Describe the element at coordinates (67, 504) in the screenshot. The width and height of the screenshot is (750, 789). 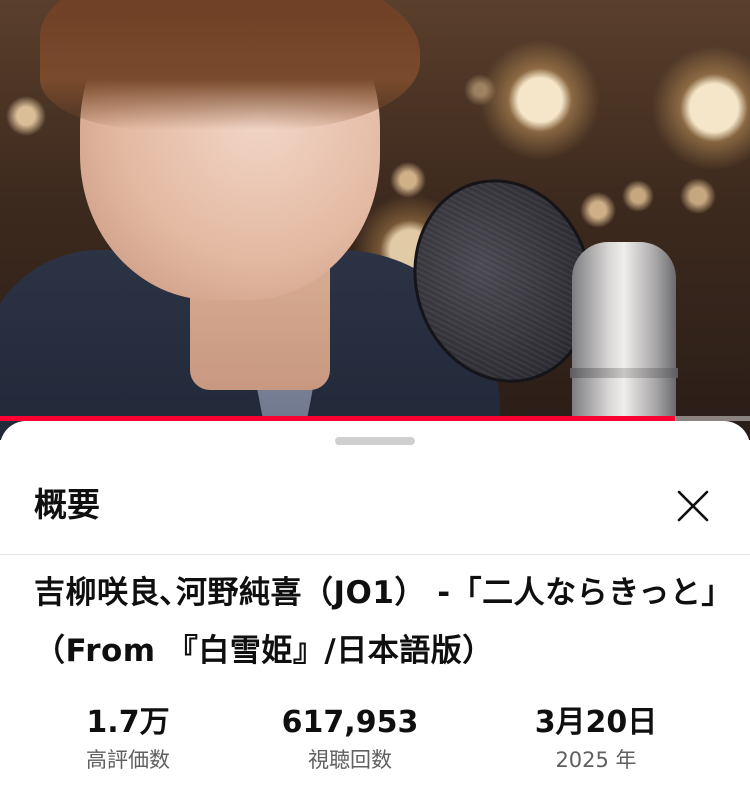
I see `panel-title: 概要` at that location.